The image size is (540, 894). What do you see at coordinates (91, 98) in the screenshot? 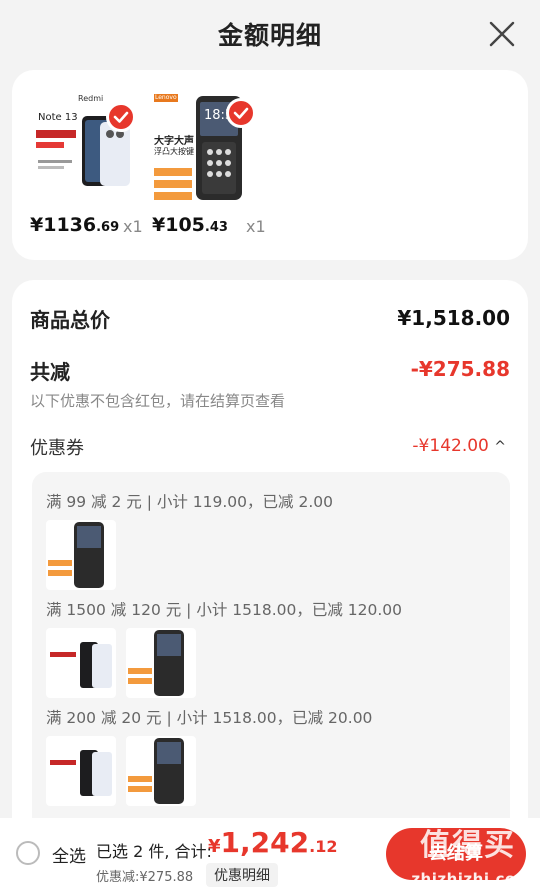
I see `product-brand: Redmi` at bounding box center [91, 98].